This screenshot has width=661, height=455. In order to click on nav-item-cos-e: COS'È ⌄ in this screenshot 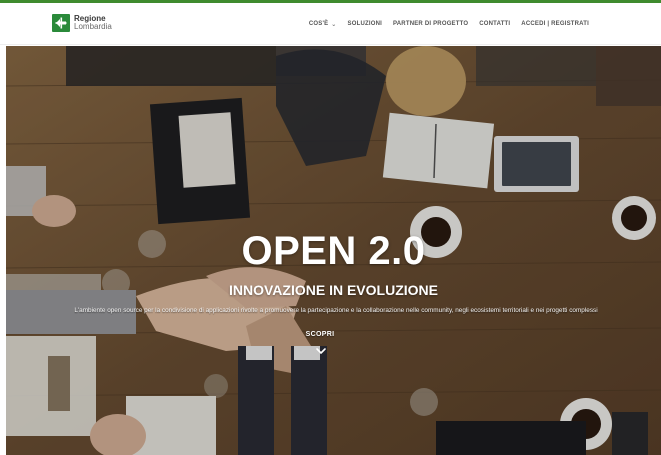, I will do `click(323, 24)`.